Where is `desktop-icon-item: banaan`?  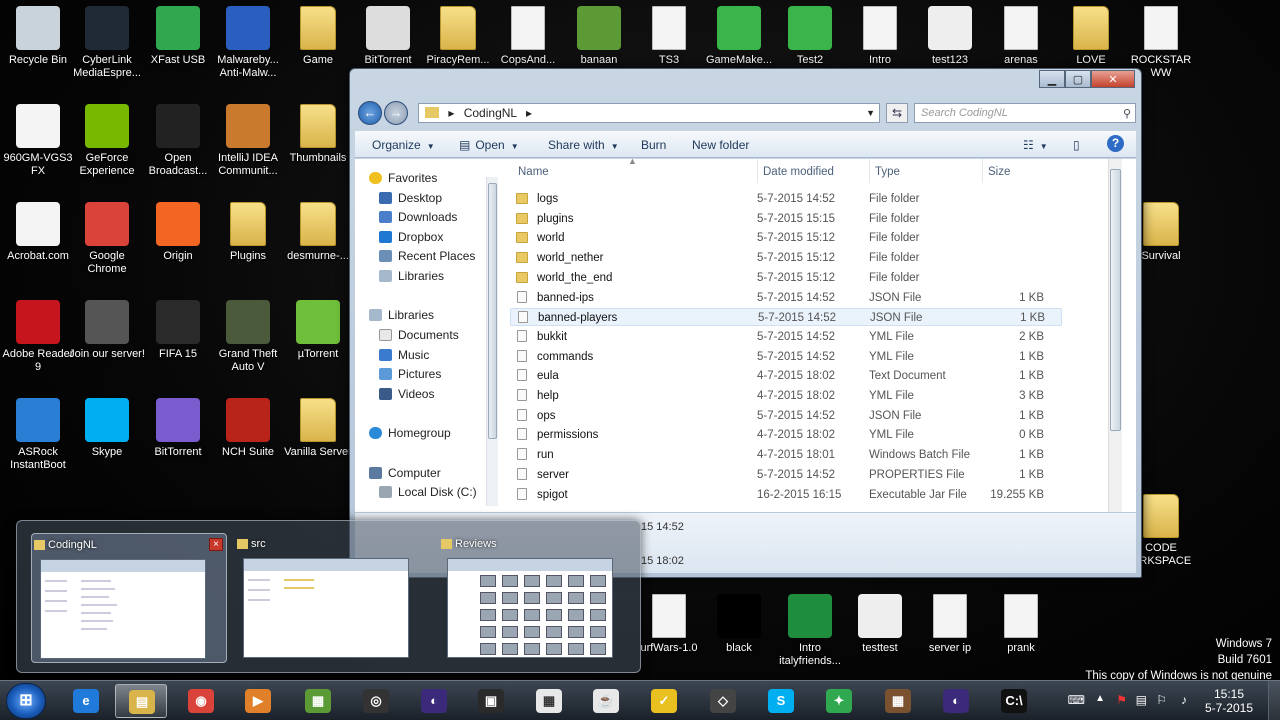 desktop-icon-item: banaan is located at coordinates (599, 36).